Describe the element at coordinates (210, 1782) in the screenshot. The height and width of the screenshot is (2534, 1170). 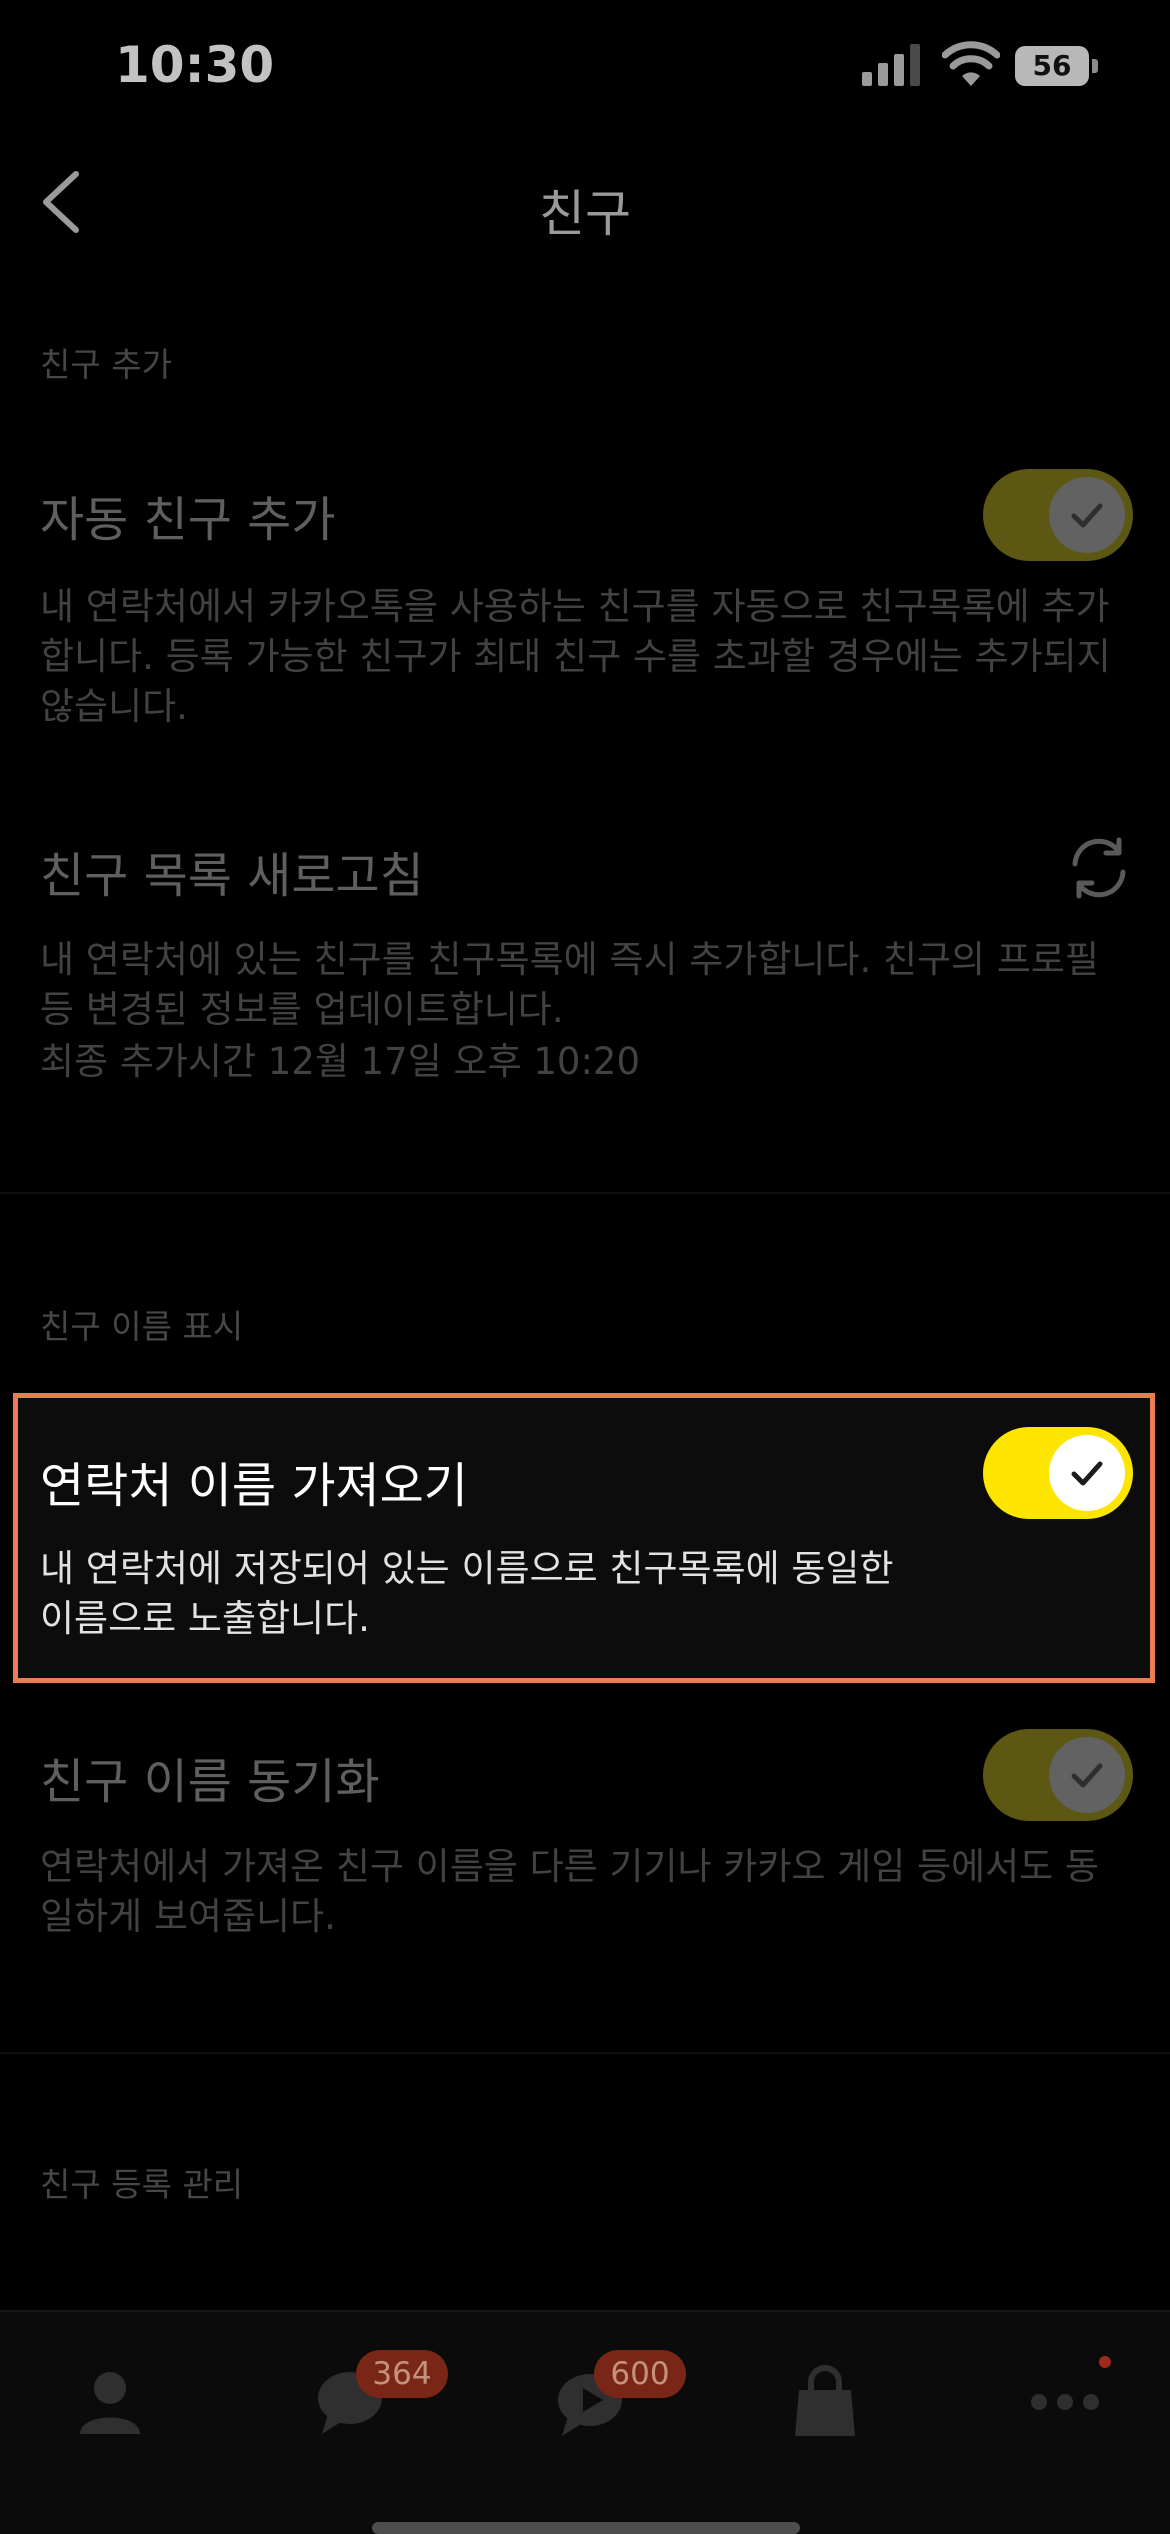
I see `sync-names-title: 친구 이름 동기화` at that location.